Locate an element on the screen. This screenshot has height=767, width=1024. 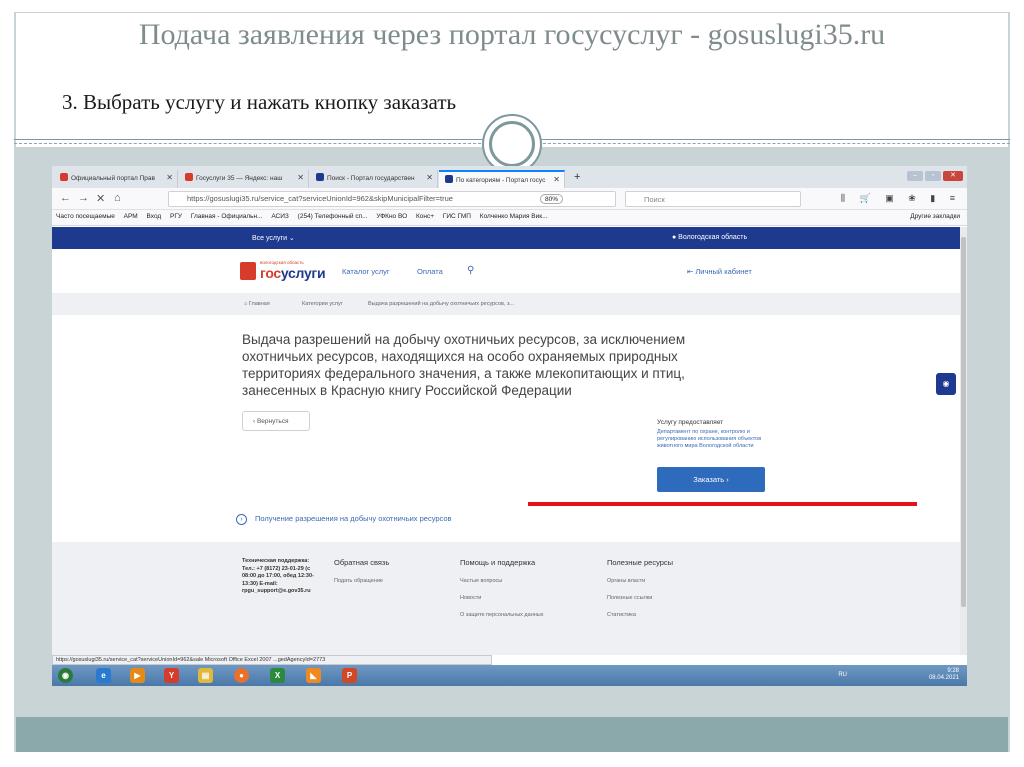
bookmark-item: ГИС ГМП is located at coordinates (457, 216).